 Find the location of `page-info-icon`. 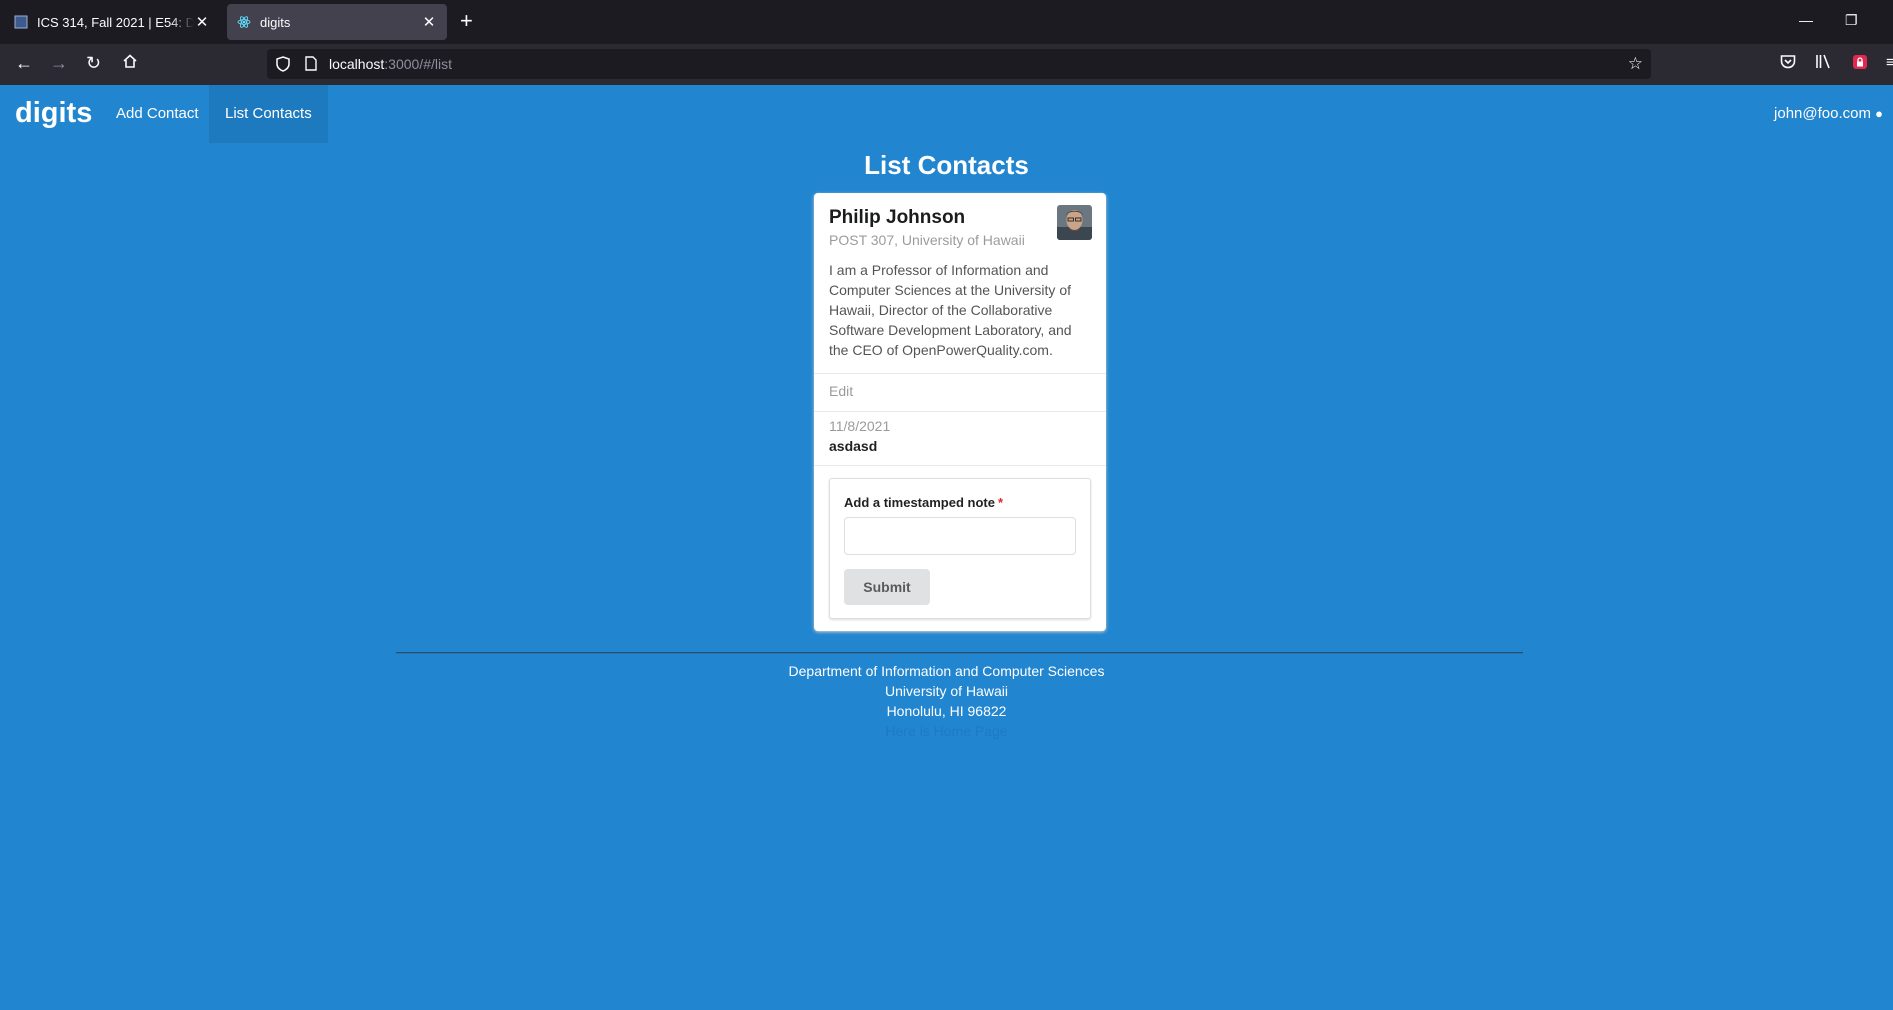

page-info-icon is located at coordinates (311, 66).